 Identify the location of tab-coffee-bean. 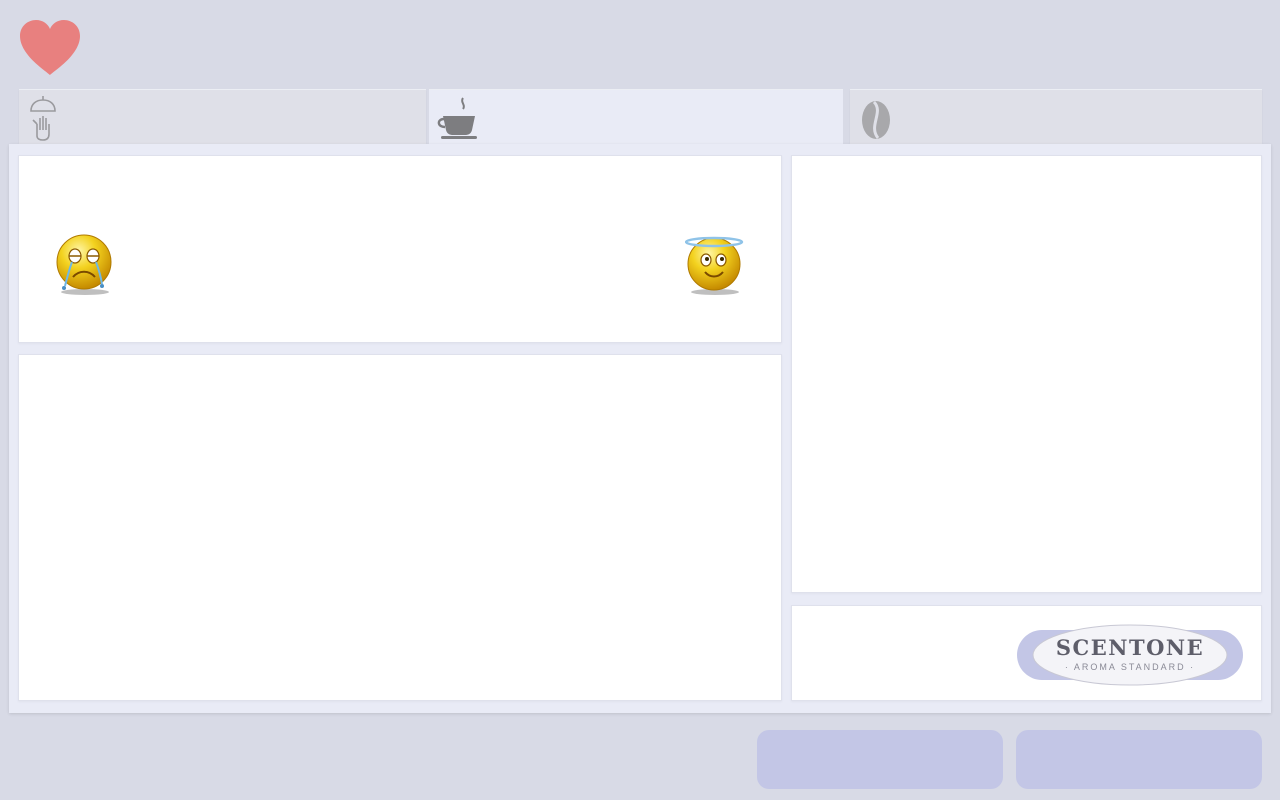
(1056, 116).